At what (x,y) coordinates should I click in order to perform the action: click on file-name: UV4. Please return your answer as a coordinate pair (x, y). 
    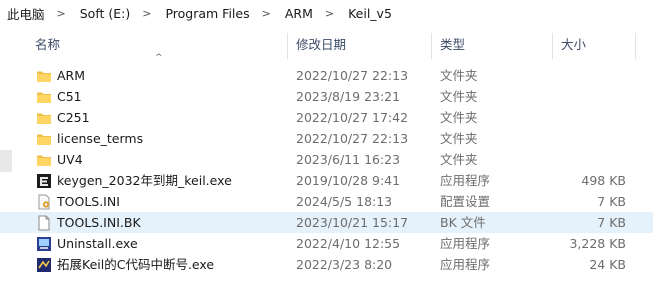
    Looking at the image, I should click on (70, 159).